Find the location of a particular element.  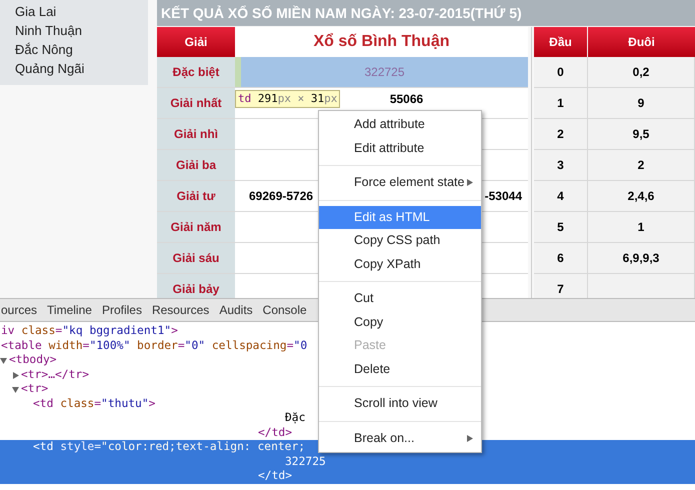

sidebar-link: Gia Lai is located at coordinates (35, 11).